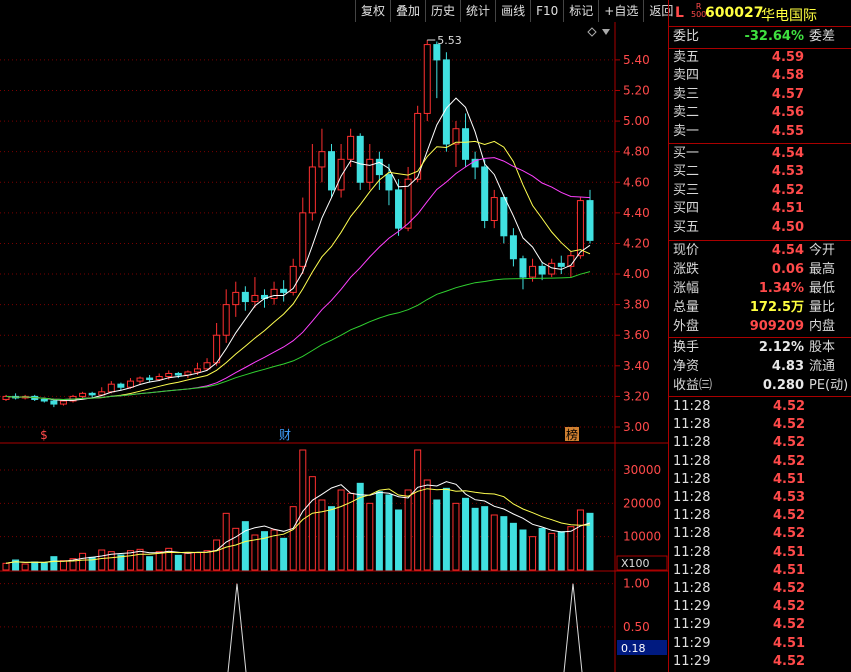 Image resolution: width=851 pixels, height=672 pixels. I want to click on tick-row: 11:28 4.53, so click(760, 498).